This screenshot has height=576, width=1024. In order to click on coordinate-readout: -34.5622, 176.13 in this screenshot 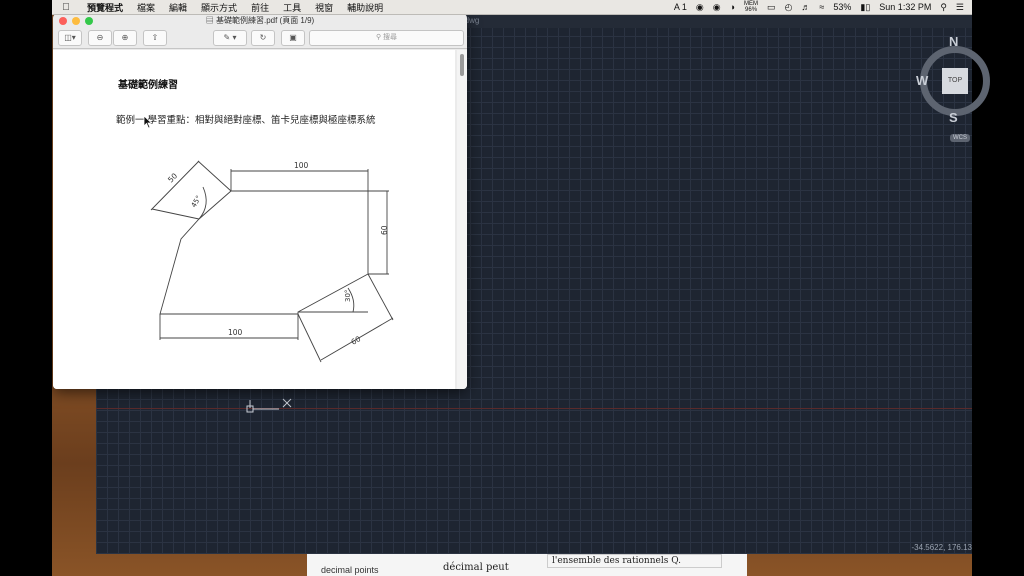, I will do `click(942, 547)`.